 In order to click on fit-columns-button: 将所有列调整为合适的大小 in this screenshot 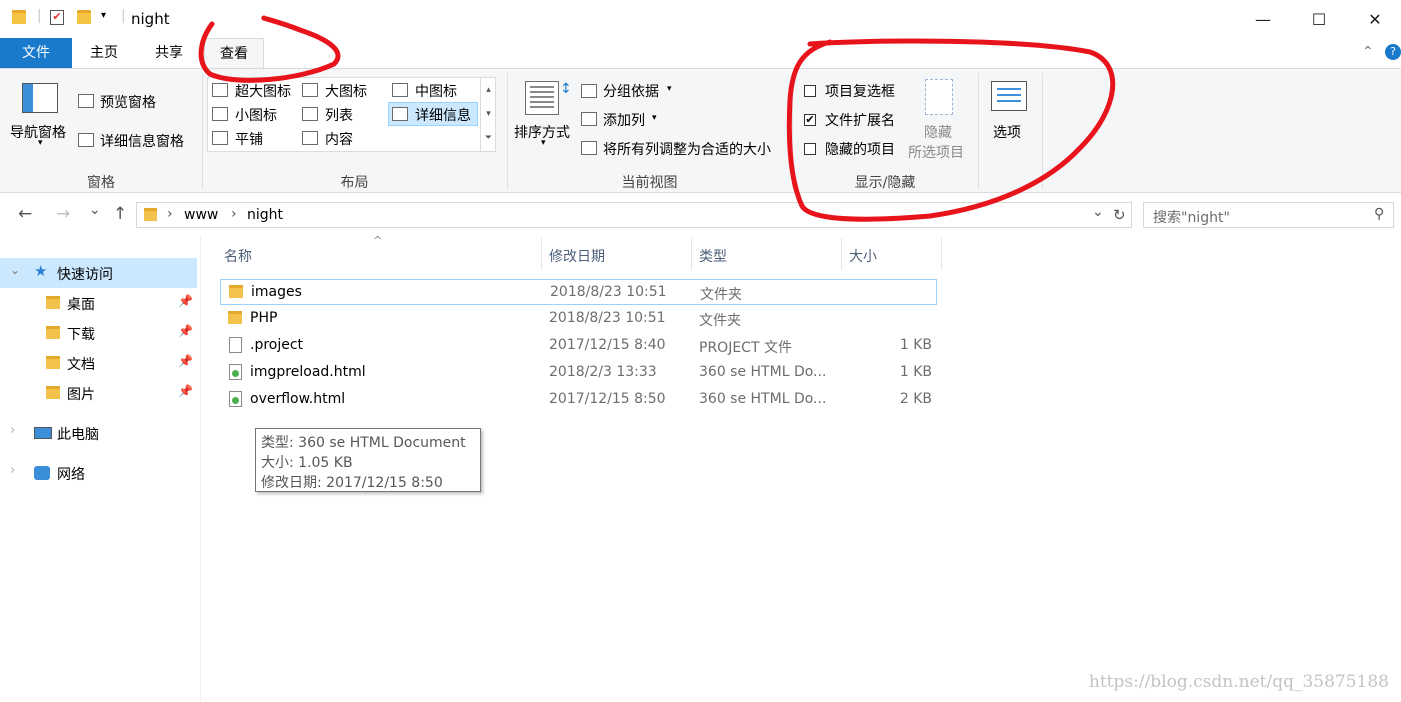, I will do `click(687, 149)`.